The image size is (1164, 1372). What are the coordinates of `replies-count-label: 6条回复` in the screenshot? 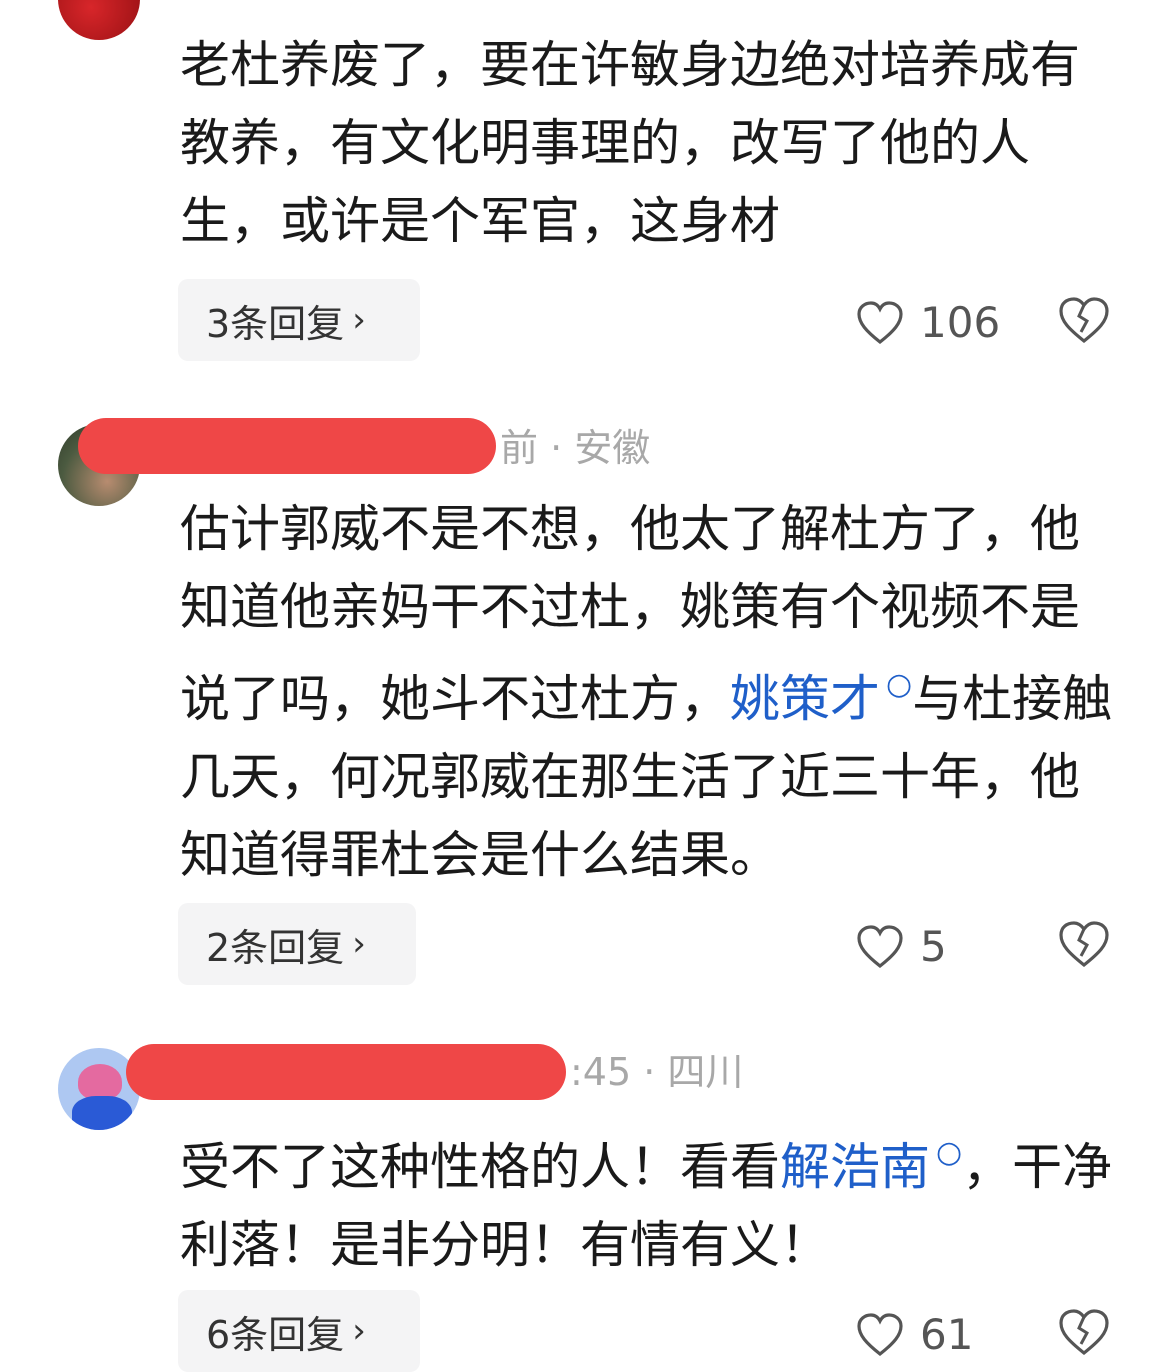 It's located at (275, 1334).